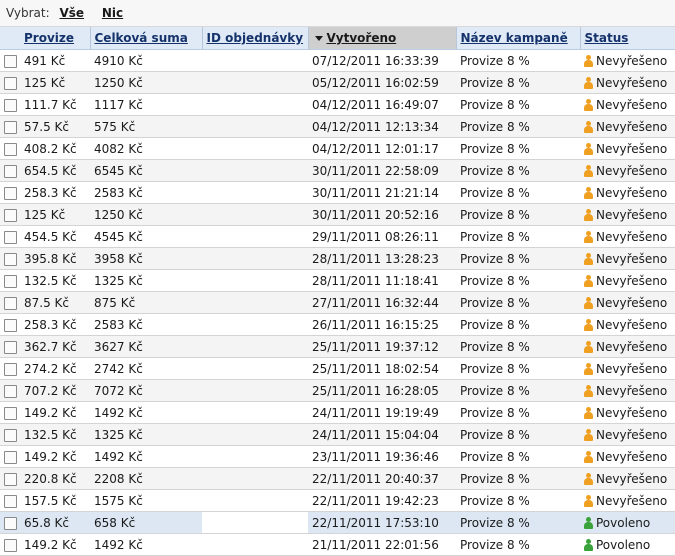 This screenshot has height=556, width=675. What do you see at coordinates (55, 60) in the screenshot?
I see `provize-cell: 491 Kč` at bounding box center [55, 60].